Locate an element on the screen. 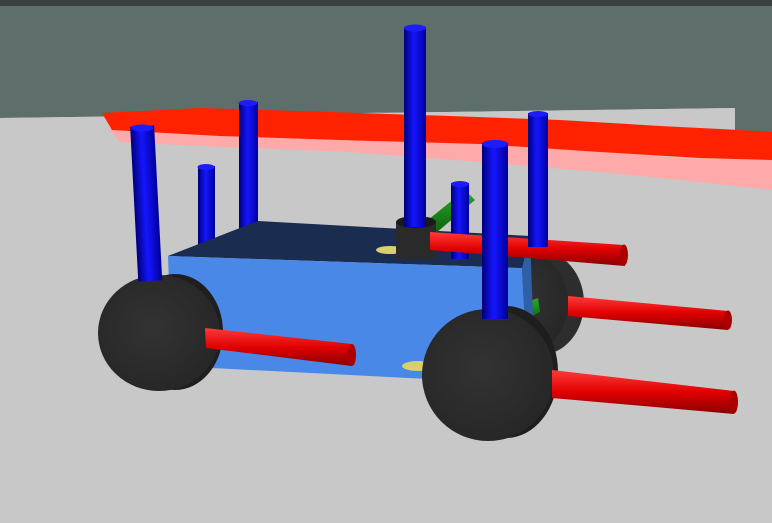 The image size is (772, 523). center-z-axis-cap is located at coordinates (415, 28).